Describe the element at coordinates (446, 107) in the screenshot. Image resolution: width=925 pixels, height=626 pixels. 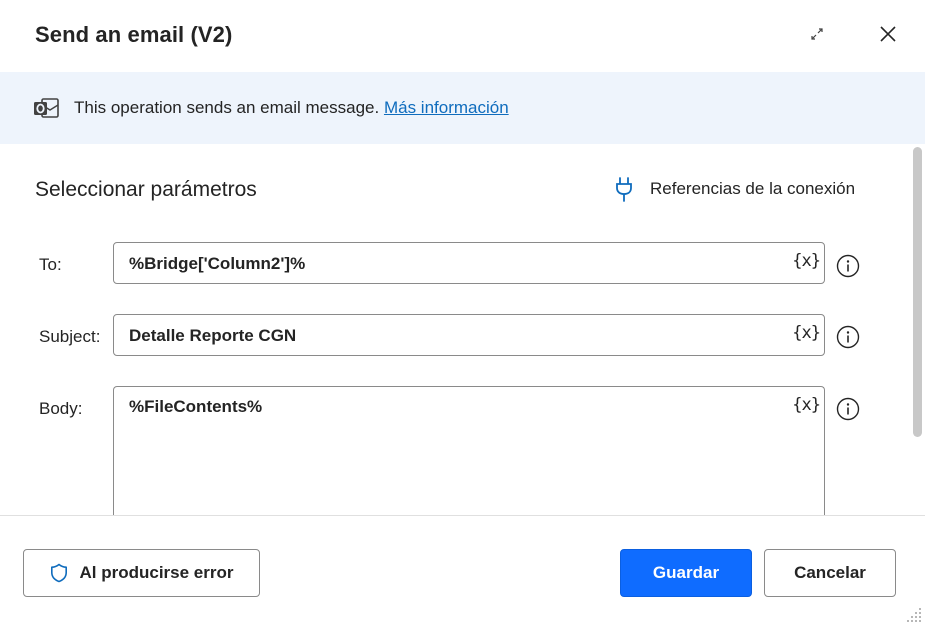
I see `more-info-link: Más información` at that location.